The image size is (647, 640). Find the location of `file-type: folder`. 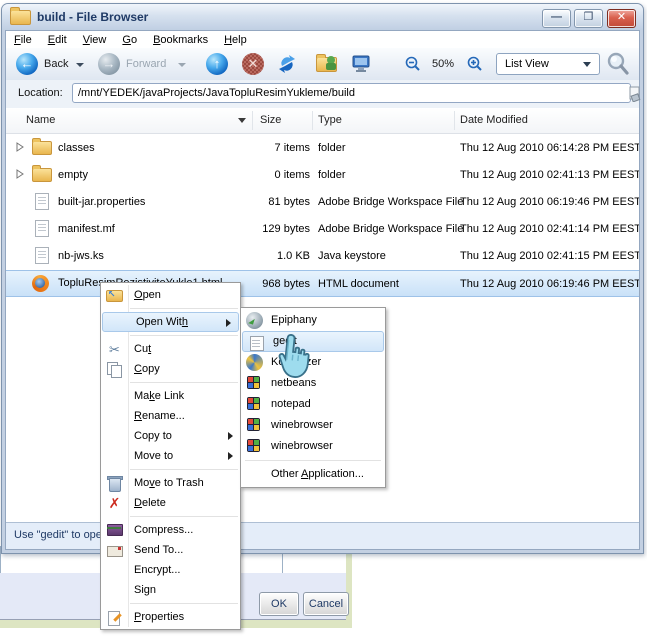

file-type: folder is located at coordinates (332, 175).